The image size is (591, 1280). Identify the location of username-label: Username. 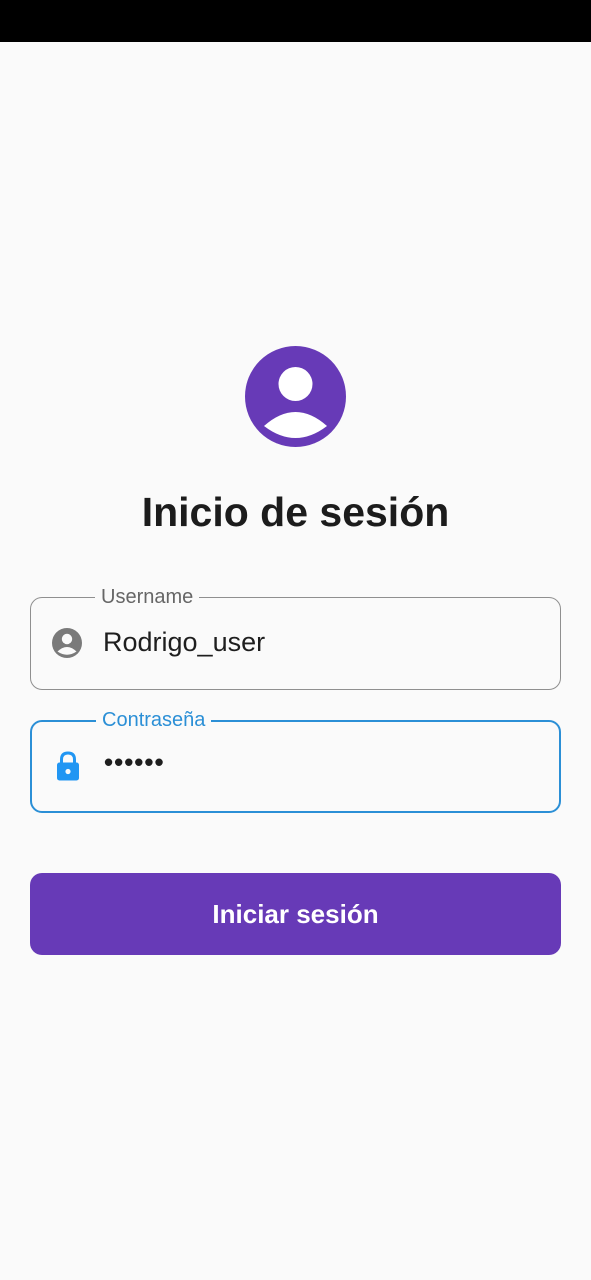
(147, 597).